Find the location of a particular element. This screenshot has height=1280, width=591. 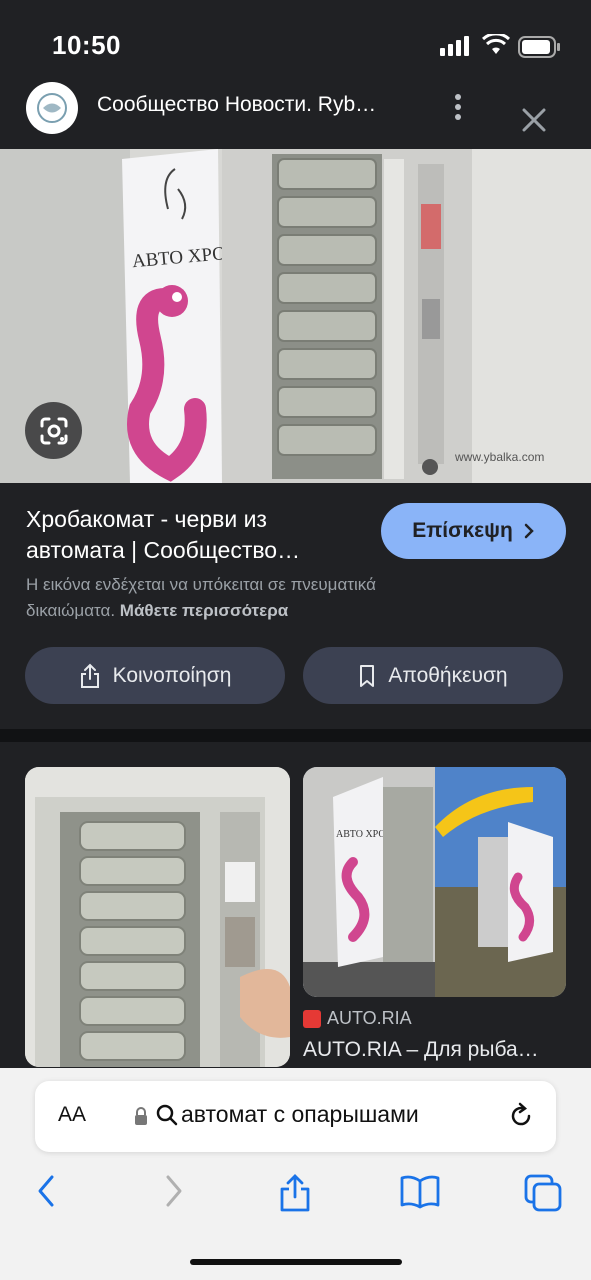

related-source: AUTO.RIA is located at coordinates (357, 1018).